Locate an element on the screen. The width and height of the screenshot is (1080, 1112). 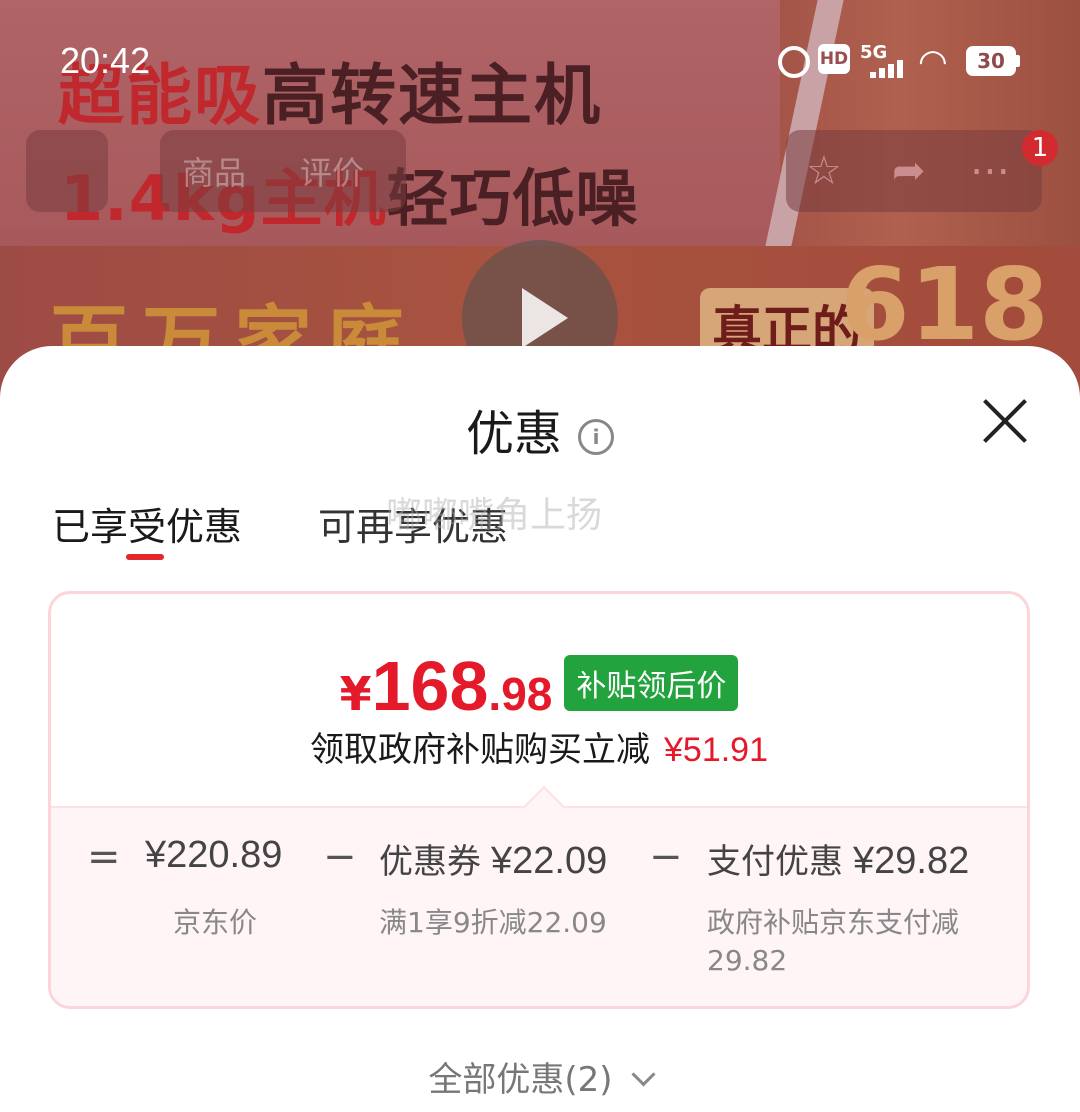
hd-icon: HD is located at coordinates (834, 59).